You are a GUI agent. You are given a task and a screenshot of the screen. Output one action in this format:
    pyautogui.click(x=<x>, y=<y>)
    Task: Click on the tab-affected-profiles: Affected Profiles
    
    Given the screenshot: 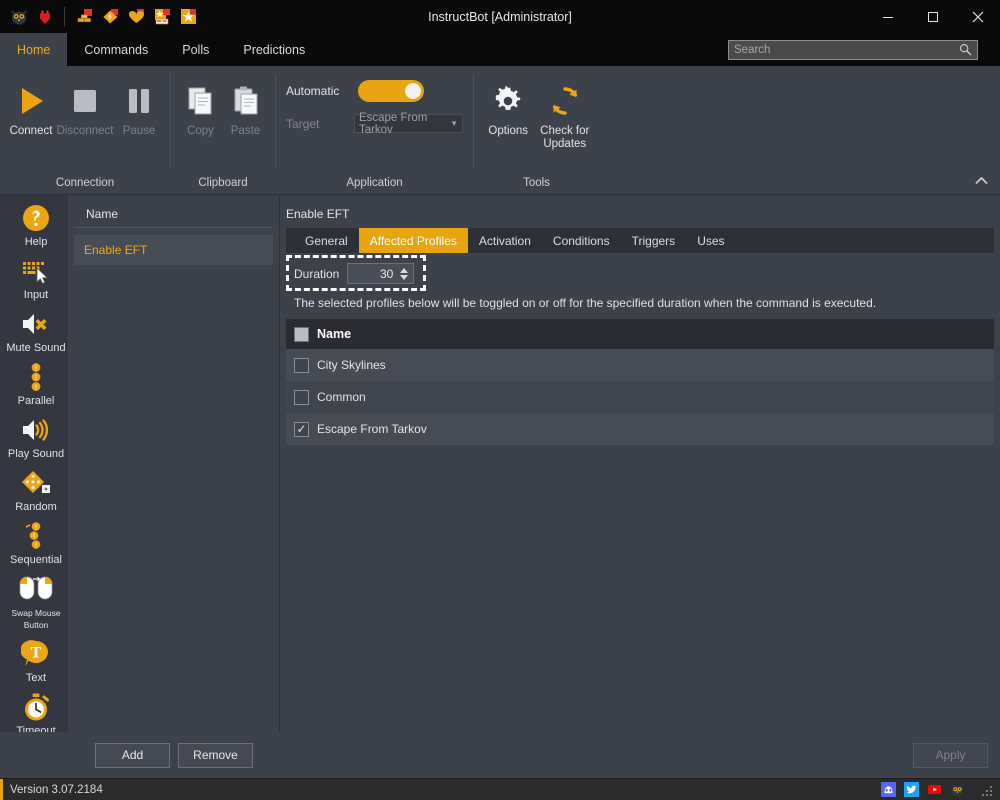 What is the action you would take?
    pyautogui.click(x=413, y=240)
    